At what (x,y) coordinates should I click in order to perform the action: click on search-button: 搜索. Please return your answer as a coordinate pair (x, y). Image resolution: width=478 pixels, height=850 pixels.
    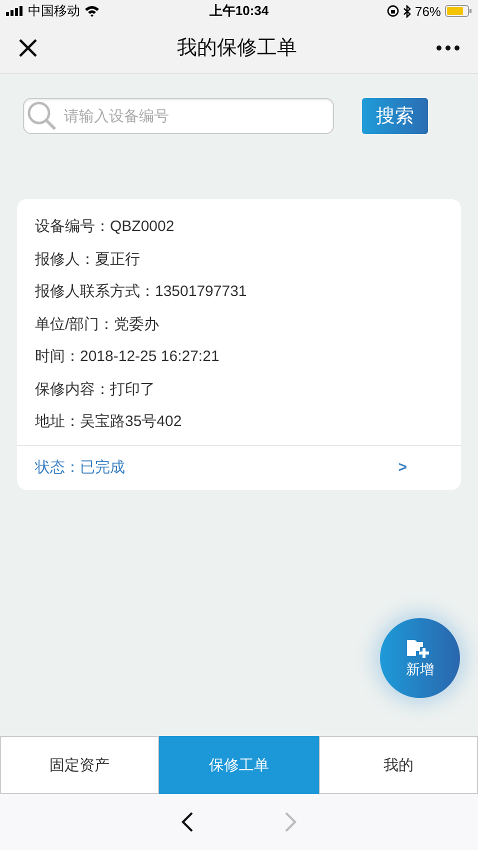
    Looking at the image, I should click on (395, 116).